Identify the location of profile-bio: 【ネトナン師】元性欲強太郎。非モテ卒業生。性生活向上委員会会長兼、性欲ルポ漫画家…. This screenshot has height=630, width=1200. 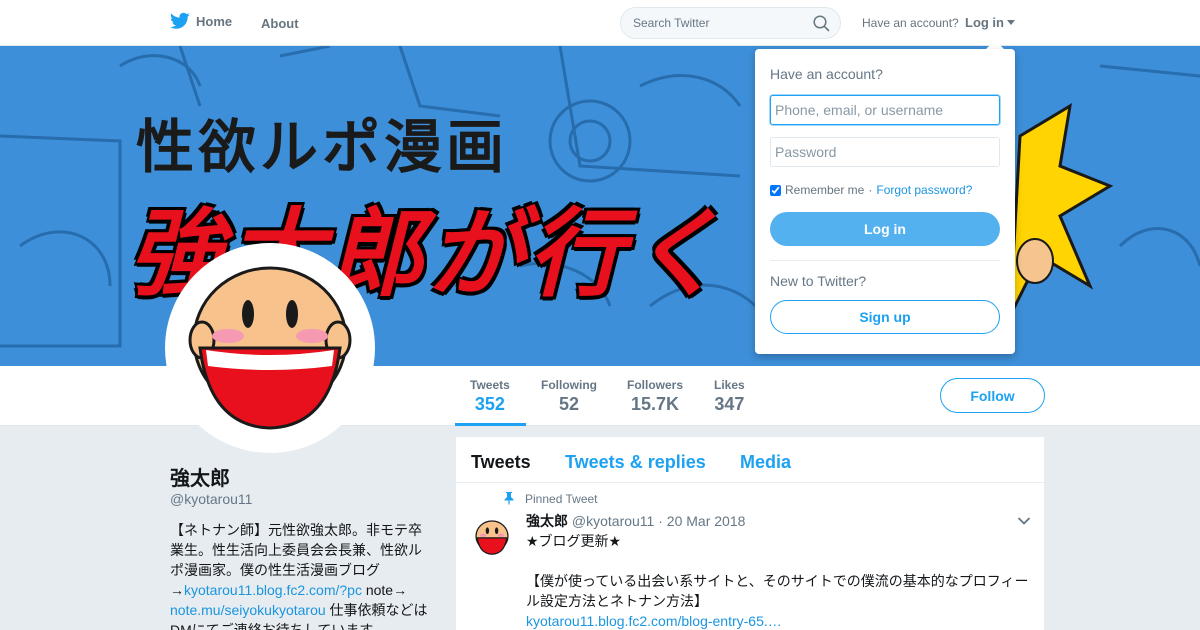
(301, 575).